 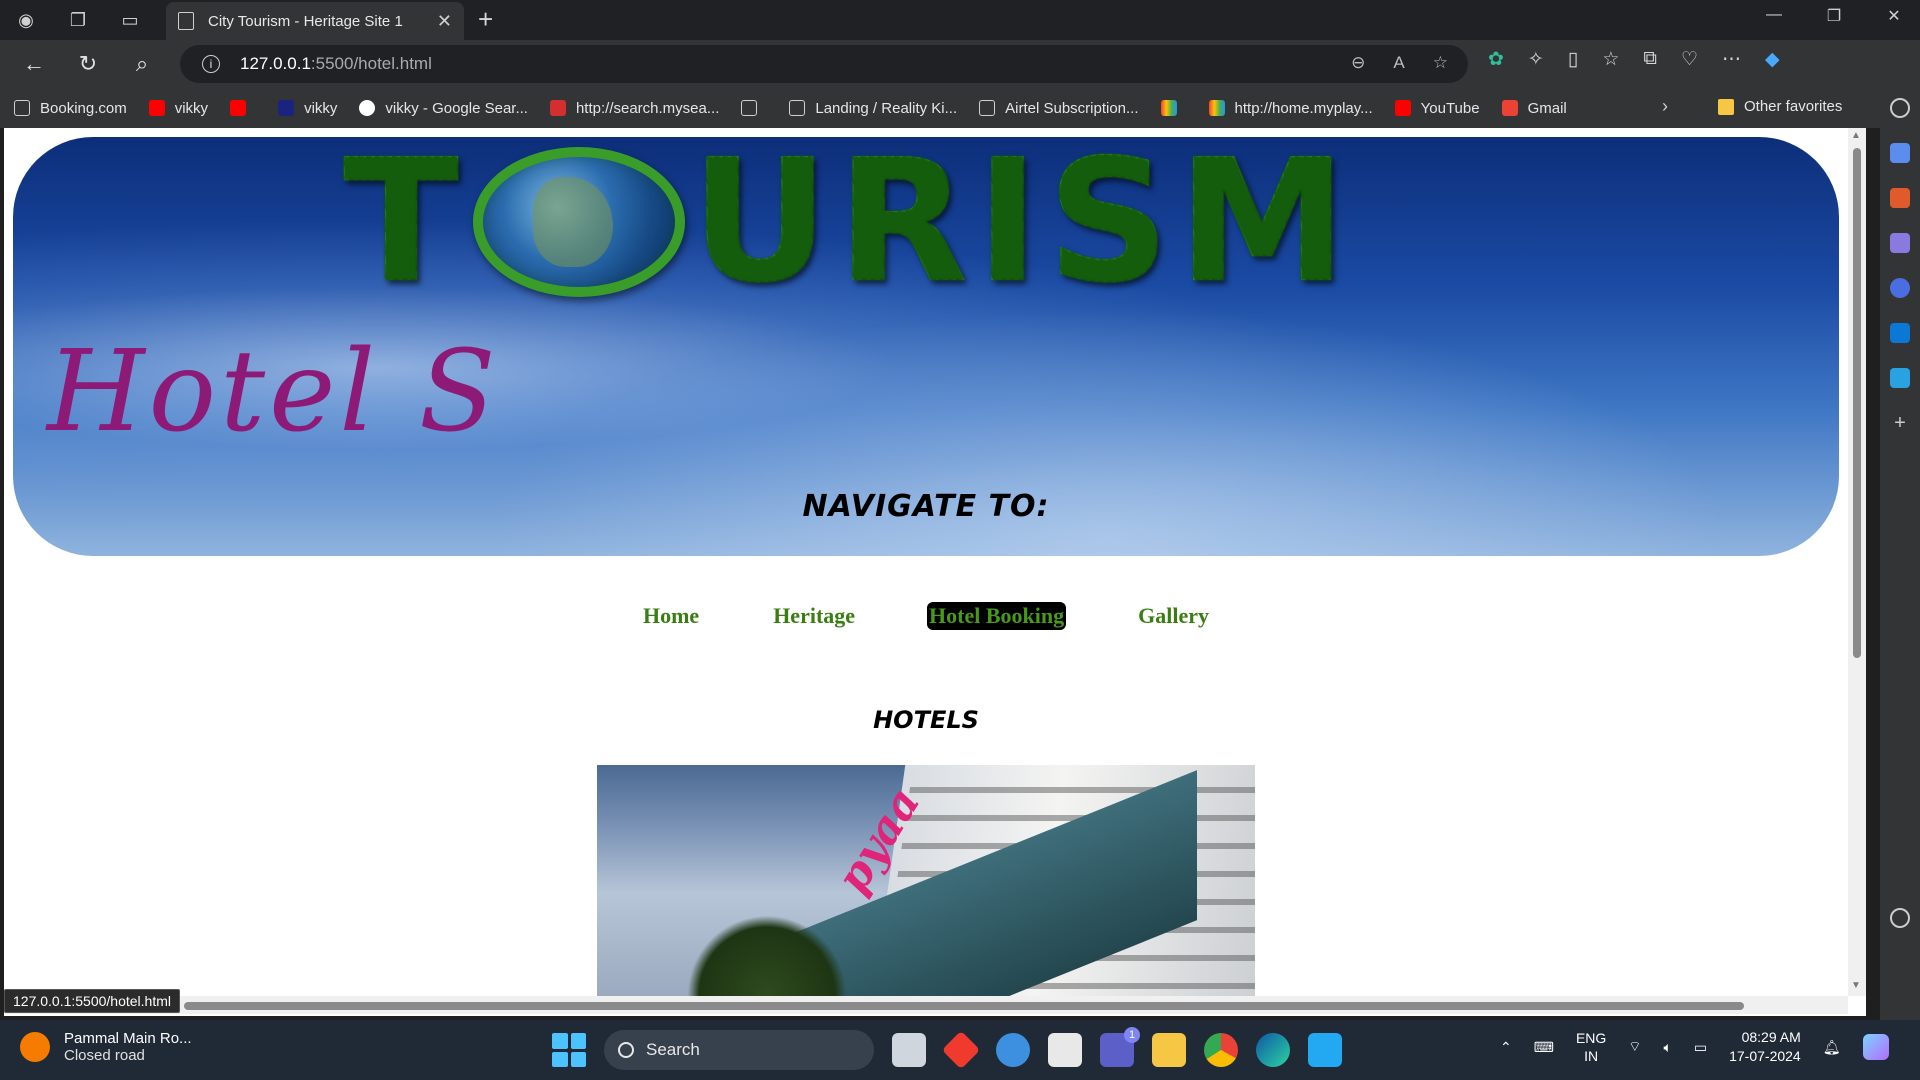 What do you see at coordinates (1634, 1047) in the screenshot?
I see `wifi-icon: ⌔` at bounding box center [1634, 1047].